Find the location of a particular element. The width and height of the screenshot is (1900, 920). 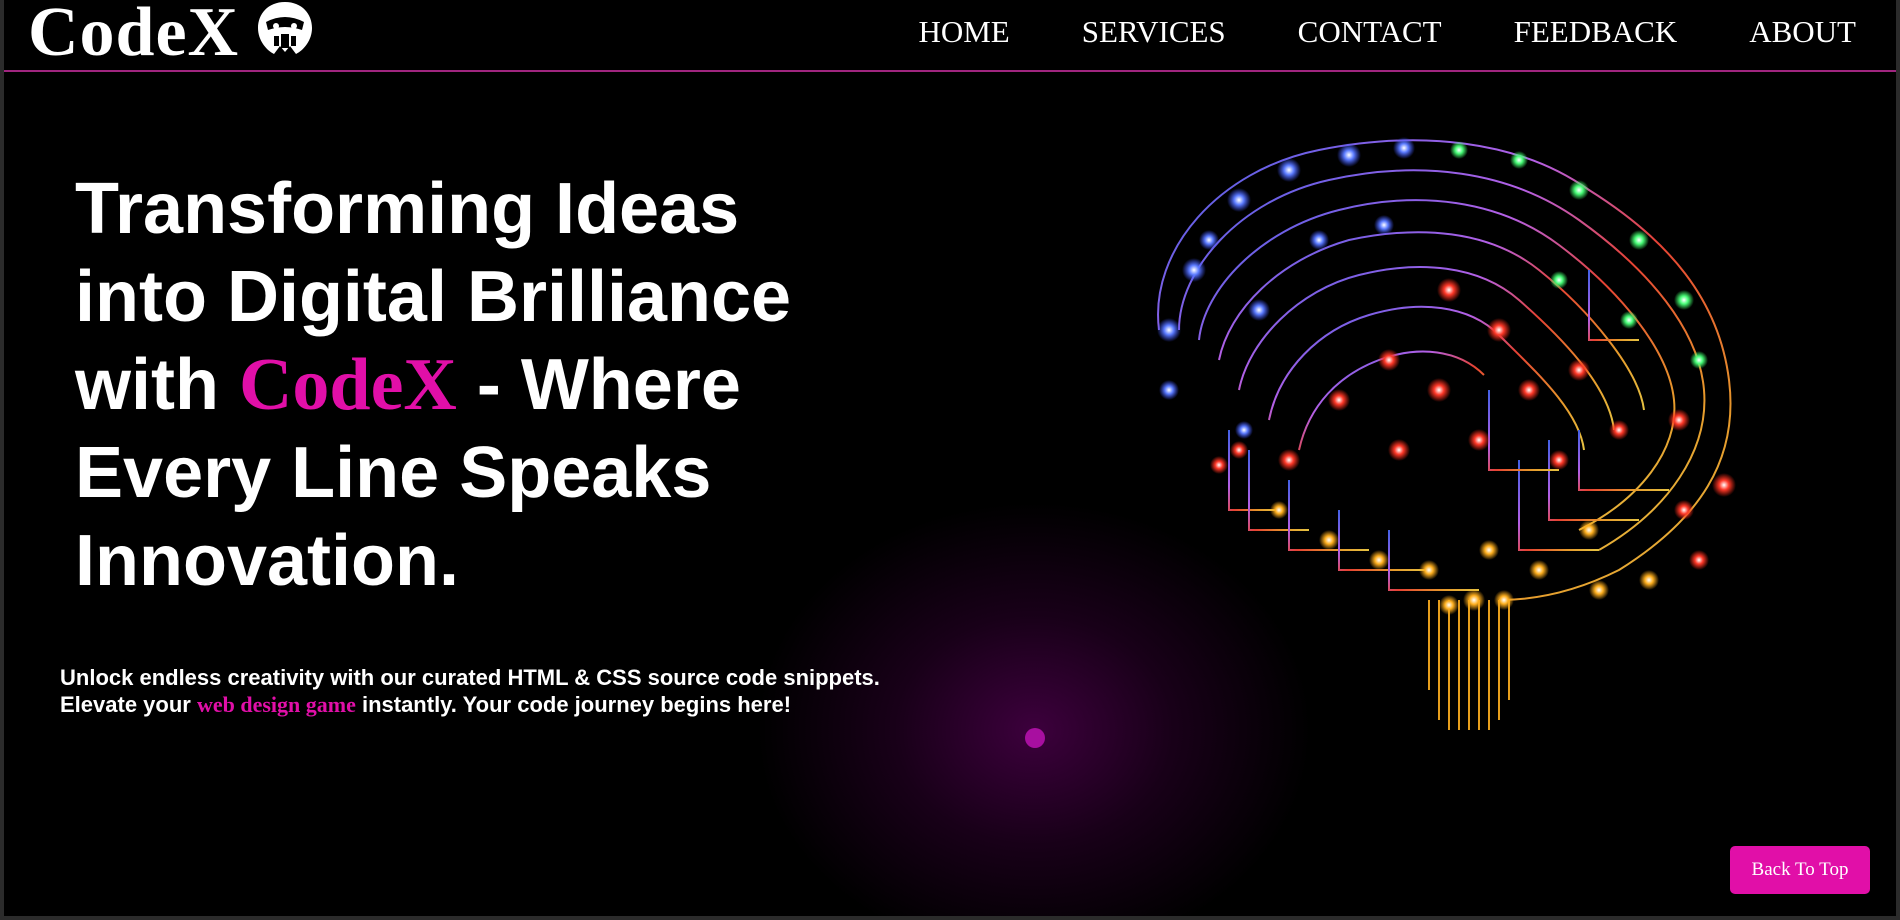

nav-links: HOME SERVICES CONTACT FEEDBACK ABOUT is located at coordinates (1387, 32).